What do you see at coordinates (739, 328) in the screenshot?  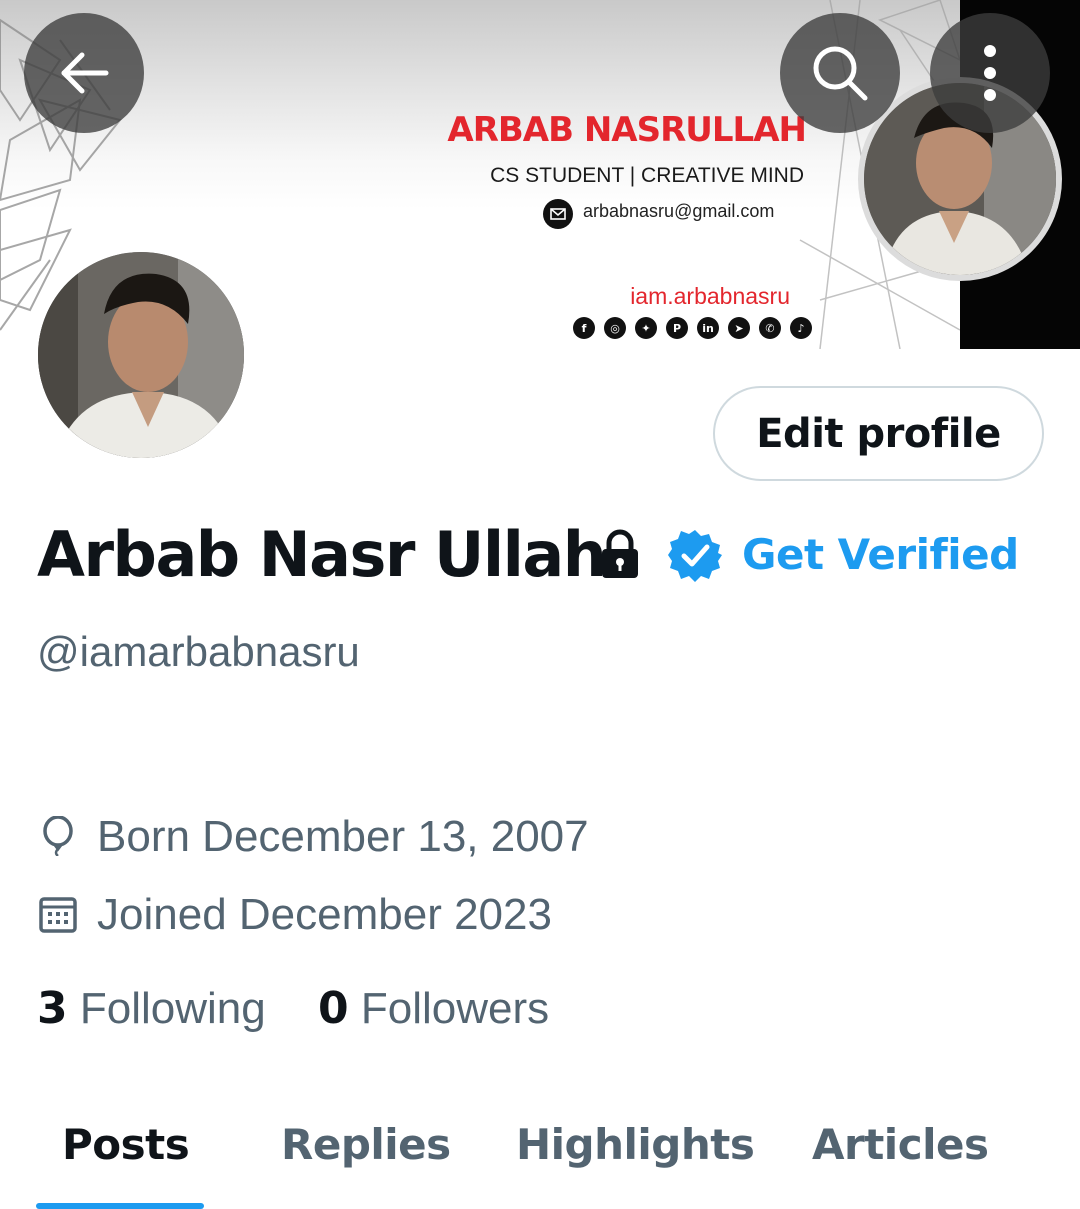 I see `telegram-icon: ➤` at bounding box center [739, 328].